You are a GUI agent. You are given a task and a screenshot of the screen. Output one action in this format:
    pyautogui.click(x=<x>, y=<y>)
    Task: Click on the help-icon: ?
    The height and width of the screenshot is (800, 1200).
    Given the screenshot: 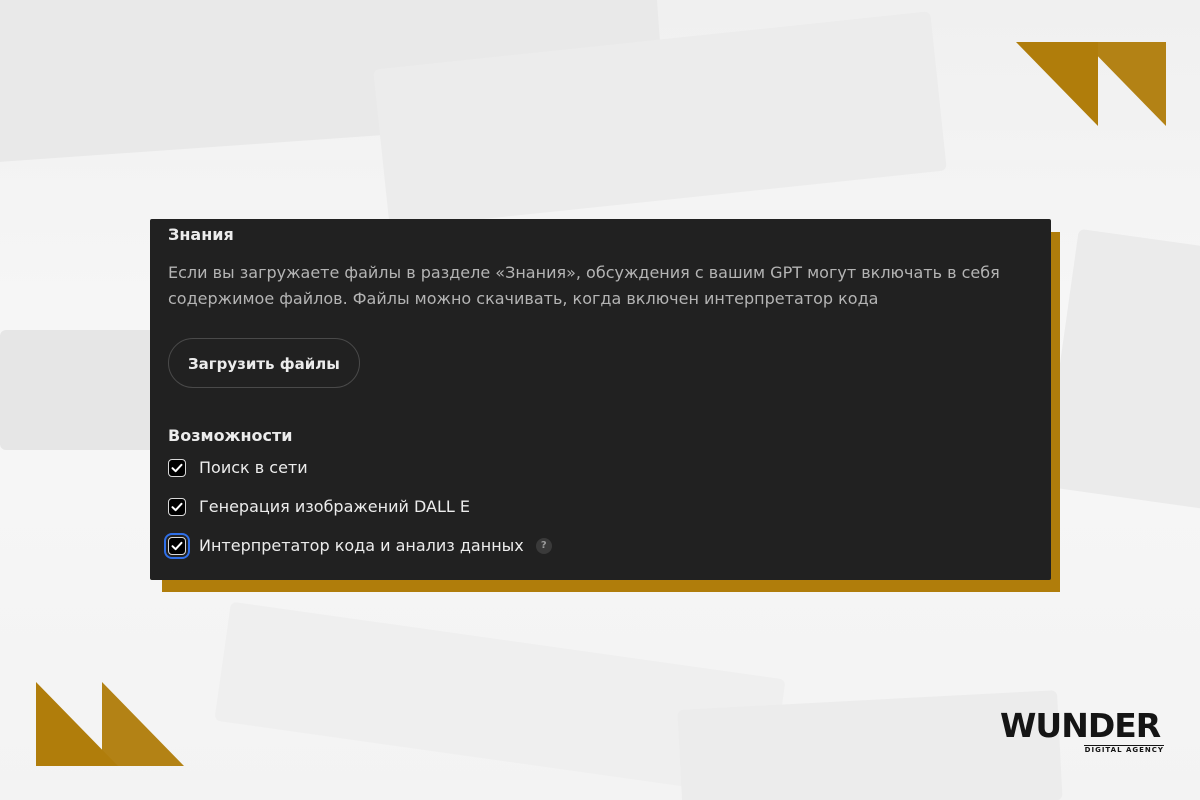 What is the action you would take?
    pyautogui.click(x=543, y=546)
    